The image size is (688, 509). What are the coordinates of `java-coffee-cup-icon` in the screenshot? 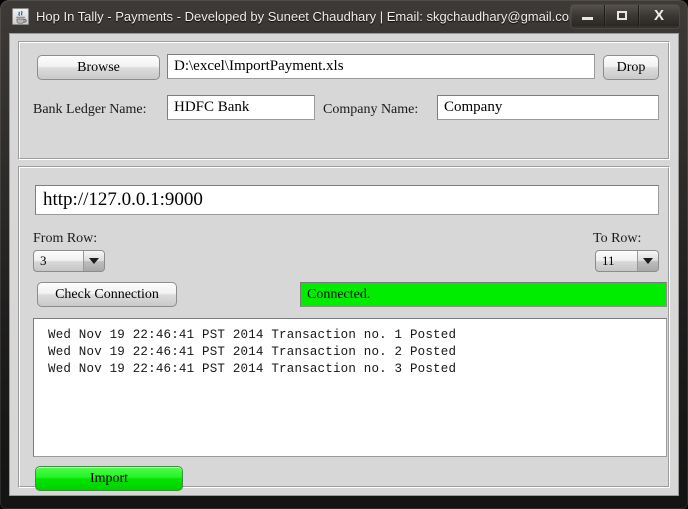 It's located at (20, 16).